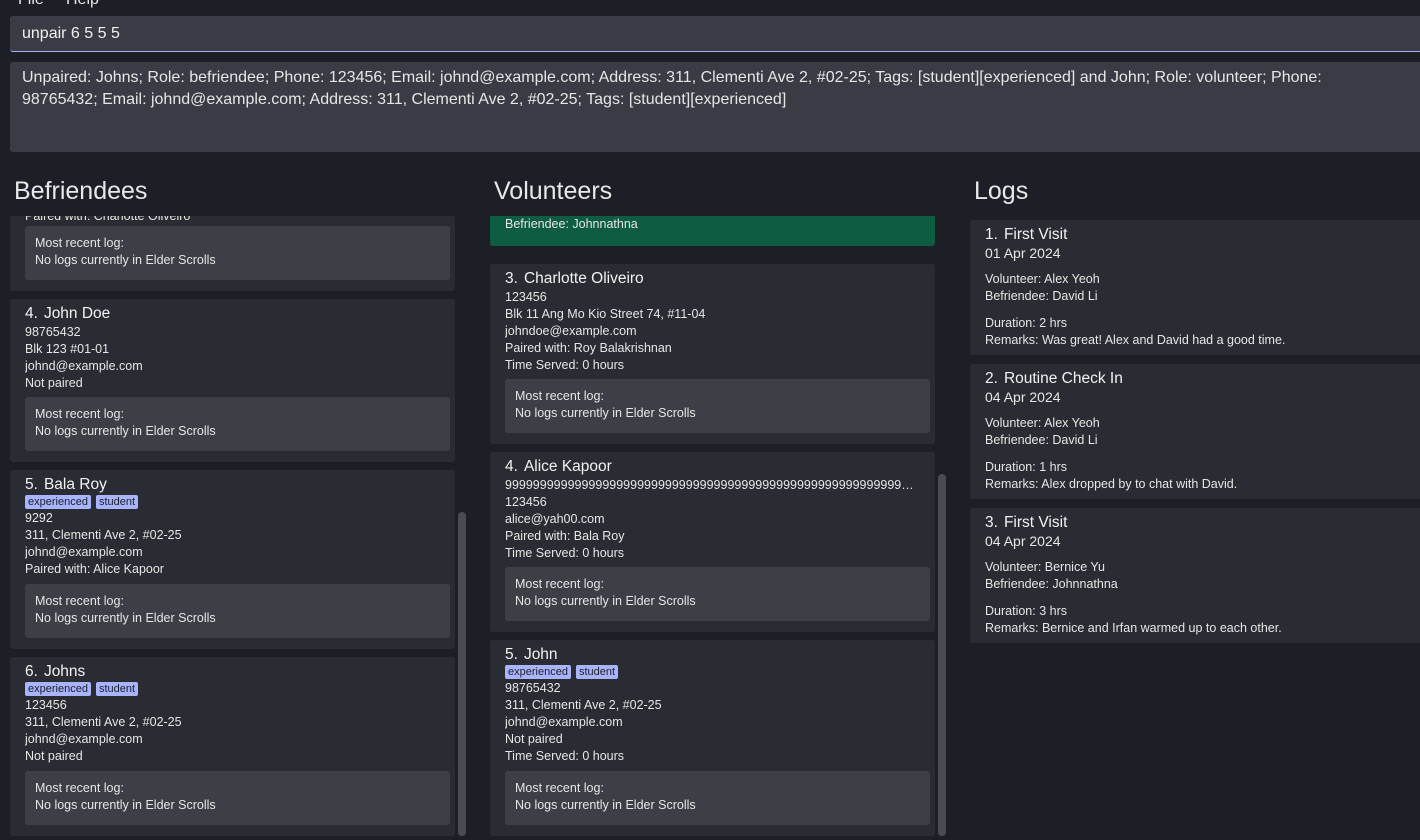  Describe the element at coordinates (39, 518) in the screenshot. I see `phone-text: 9292` at that location.